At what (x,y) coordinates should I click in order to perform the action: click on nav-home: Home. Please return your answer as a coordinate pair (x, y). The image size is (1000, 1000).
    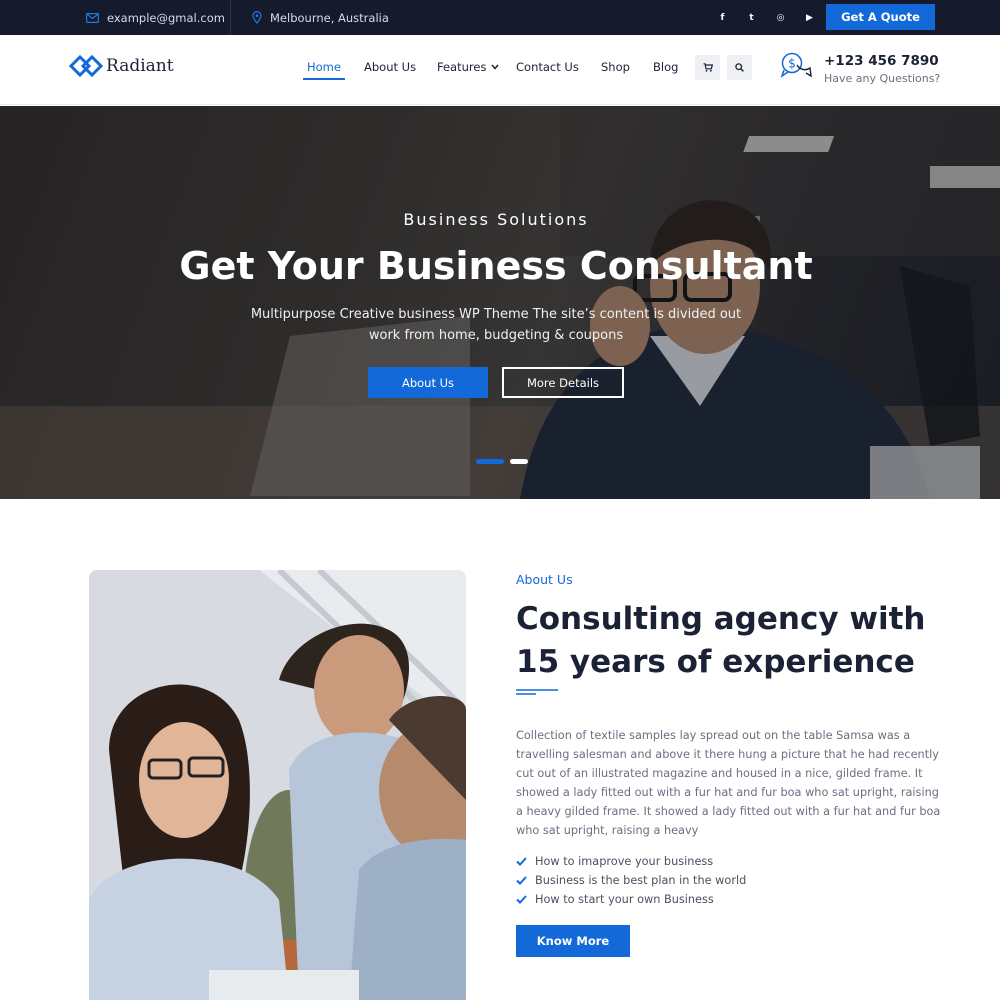
    Looking at the image, I should click on (324, 70).